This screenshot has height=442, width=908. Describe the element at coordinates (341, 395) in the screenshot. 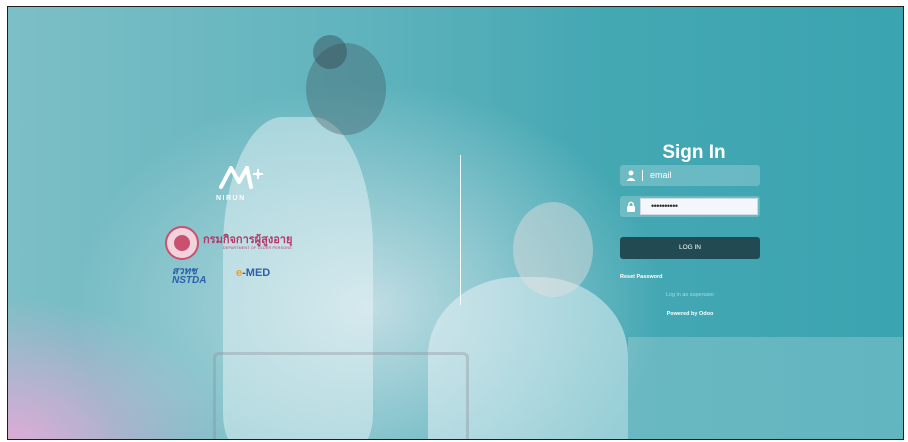

I see `walker-frame` at that location.